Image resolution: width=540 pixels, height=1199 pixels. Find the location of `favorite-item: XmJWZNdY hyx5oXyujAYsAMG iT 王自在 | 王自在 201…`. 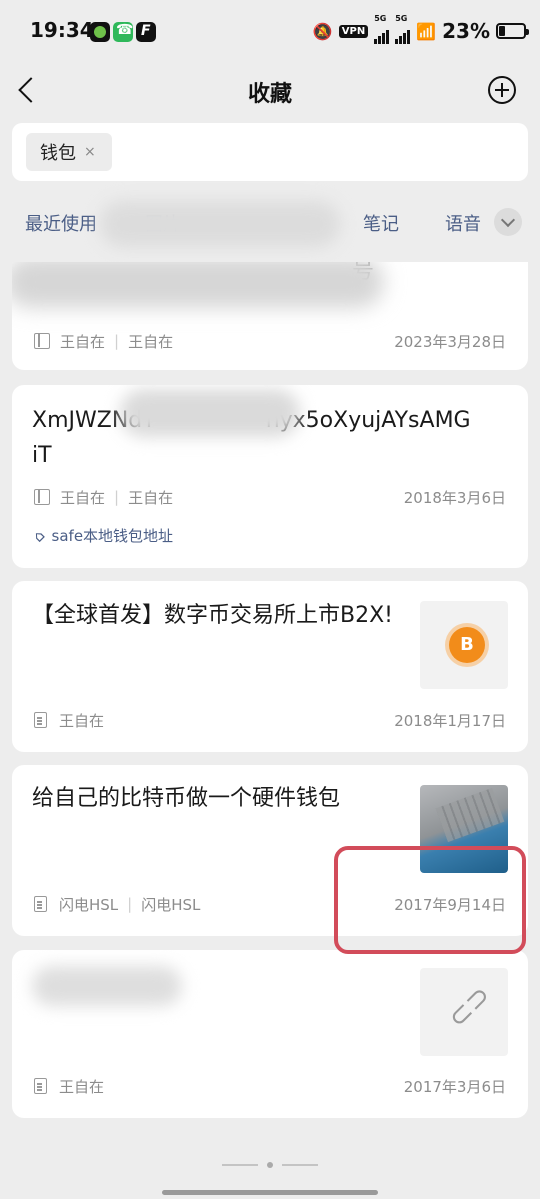

favorite-item: XmJWZNdY hyx5oXyujAYsAMG iT 王自在 | 王自在 201… is located at coordinates (270, 476).